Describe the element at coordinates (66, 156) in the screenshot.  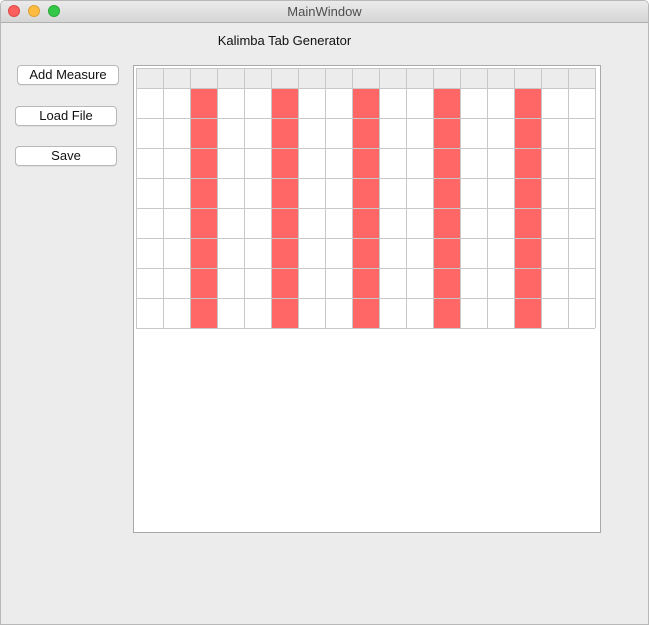
I see `save-button: Save` at that location.